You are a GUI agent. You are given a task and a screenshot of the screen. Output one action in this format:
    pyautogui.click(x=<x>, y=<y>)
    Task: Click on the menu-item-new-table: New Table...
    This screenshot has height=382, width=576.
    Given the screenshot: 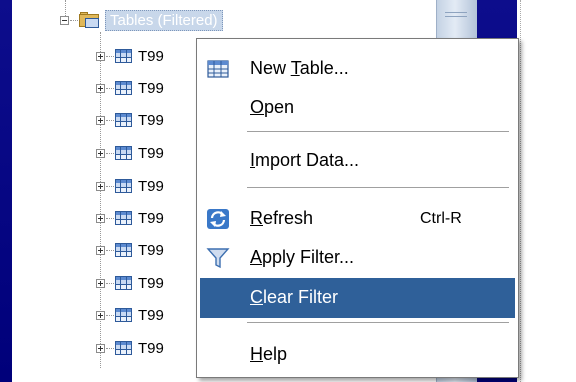 What is the action you would take?
    pyautogui.click(x=357, y=69)
    